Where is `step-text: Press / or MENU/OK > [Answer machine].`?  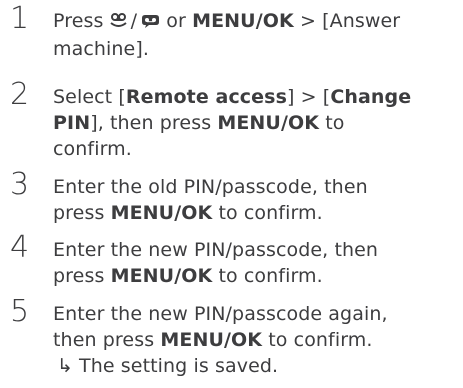 step-text: Press / or MENU/OK > [Answer machine]. is located at coordinates (257, 35).